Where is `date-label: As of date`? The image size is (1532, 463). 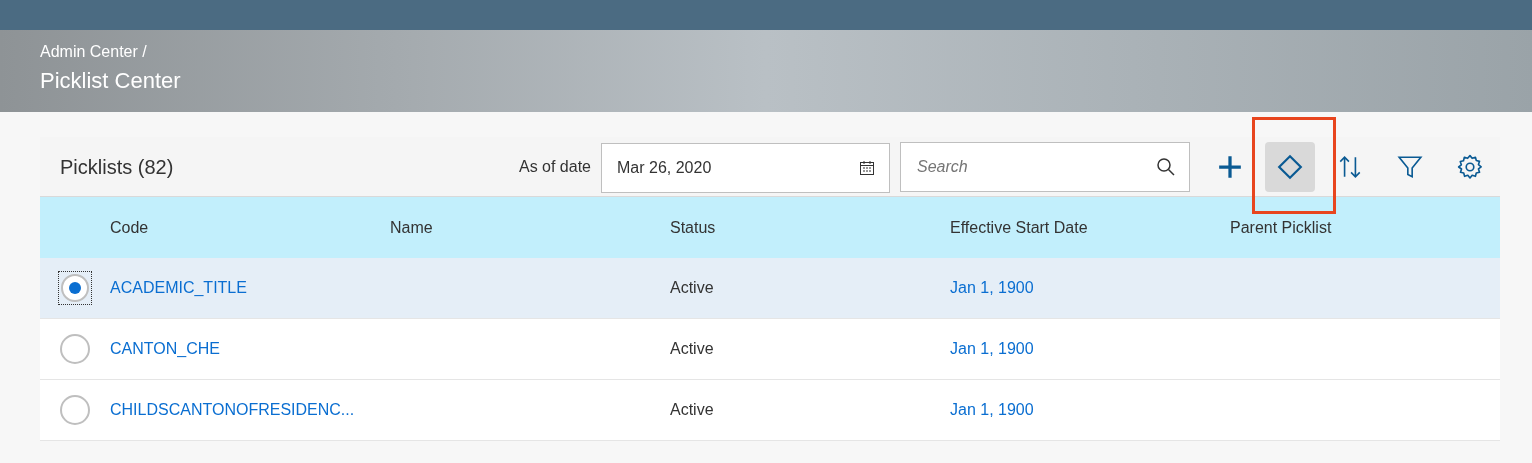 date-label: As of date is located at coordinates (554, 166).